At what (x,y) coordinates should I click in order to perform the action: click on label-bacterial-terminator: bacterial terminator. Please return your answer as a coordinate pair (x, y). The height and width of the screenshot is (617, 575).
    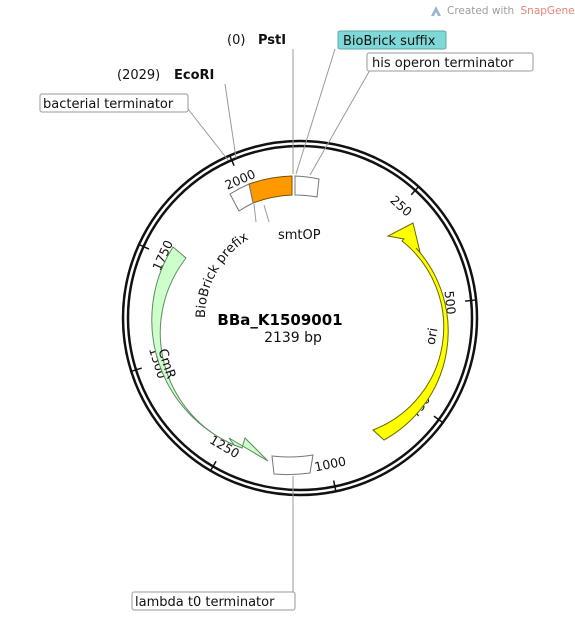
    Looking at the image, I should click on (114, 103).